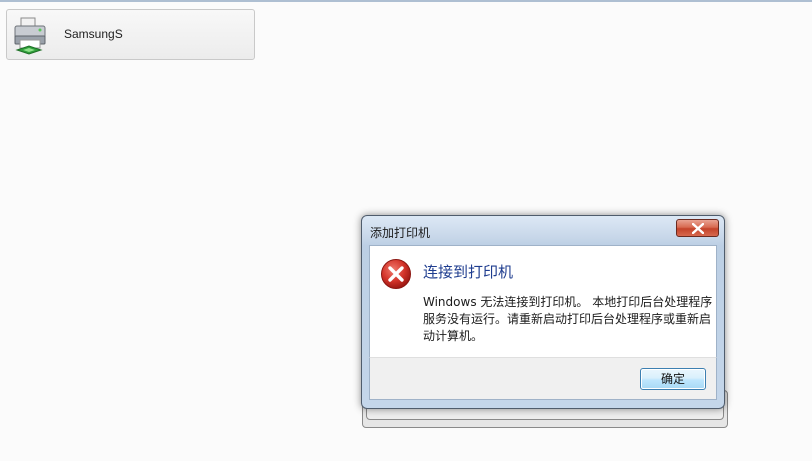 Image resolution: width=812 pixels, height=461 pixels. I want to click on printer-tile-samsung: SamsungS, so click(130, 34).